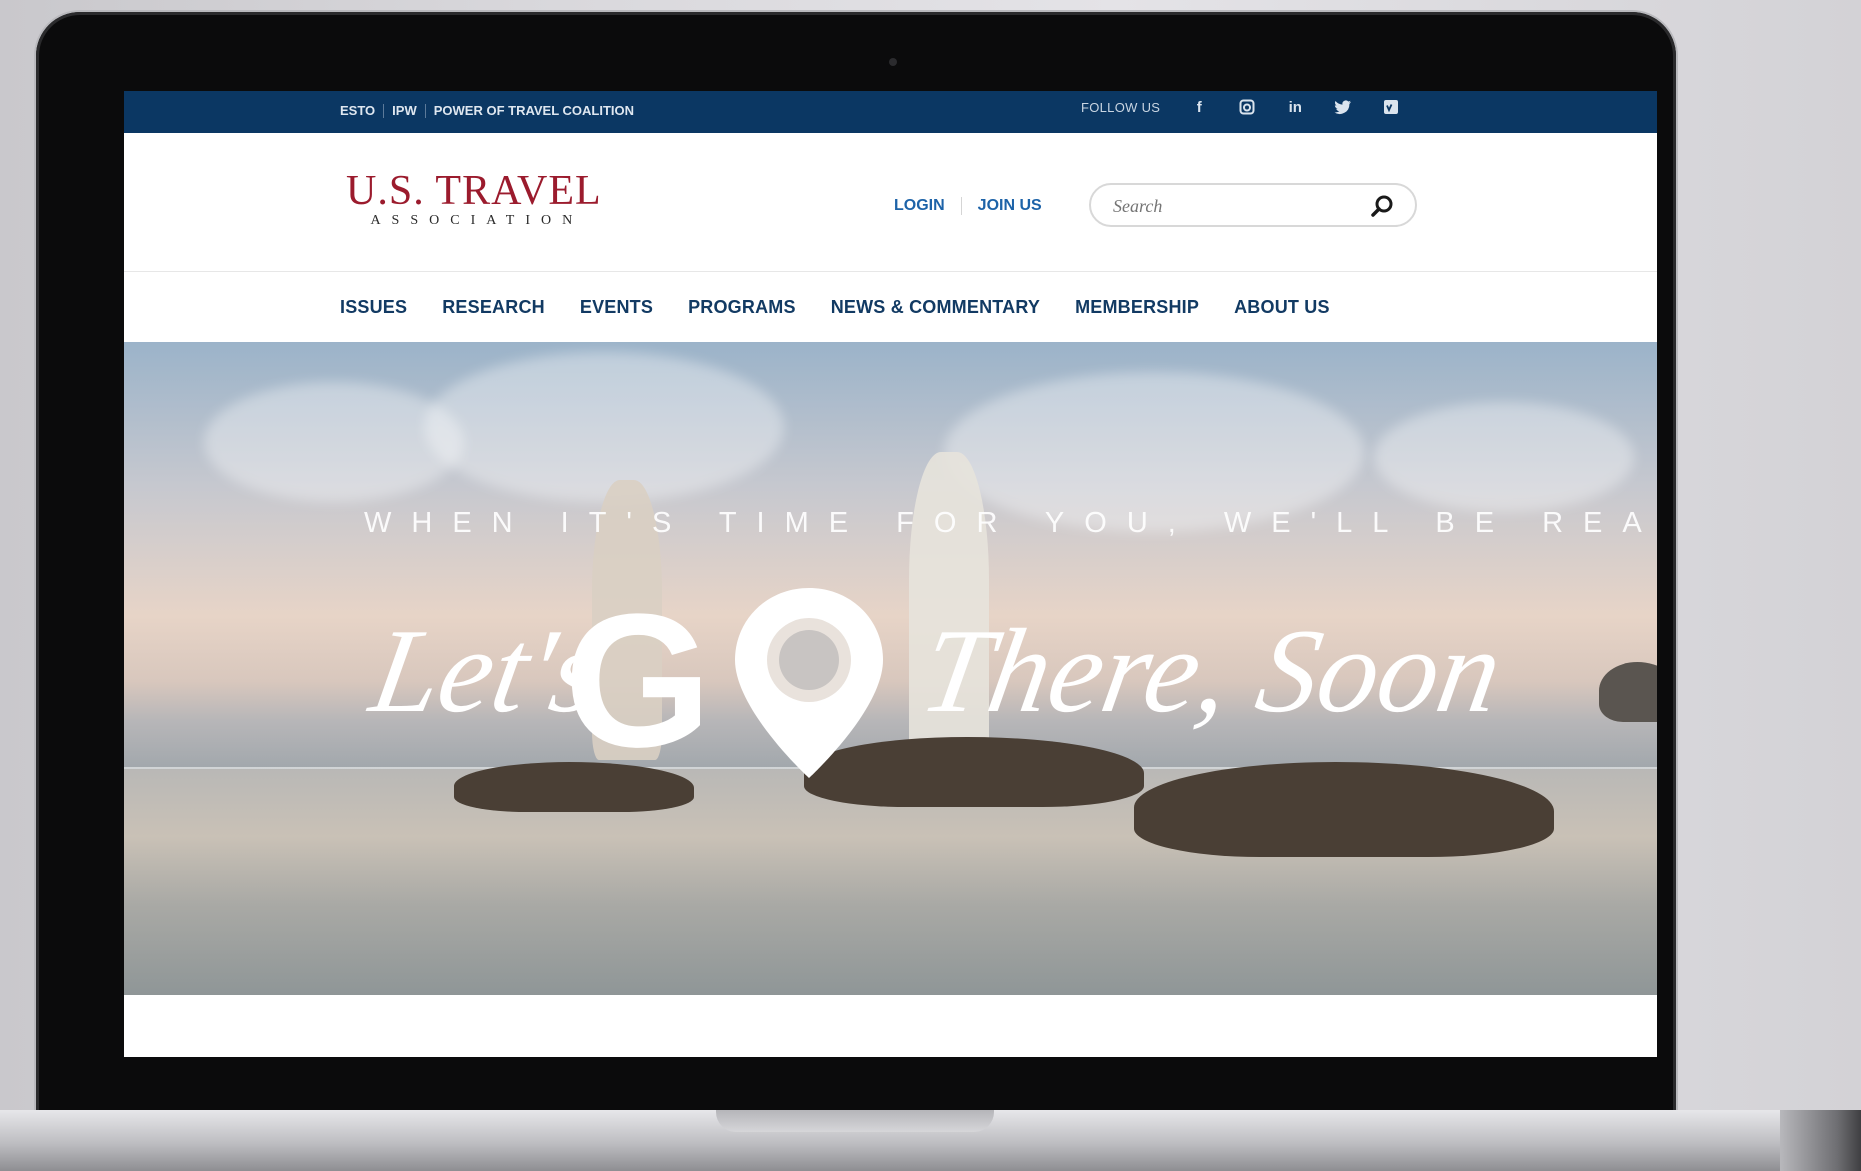 The width and height of the screenshot is (1861, 1171). I want to click on login-link: LOGIN, so click(928, 206).